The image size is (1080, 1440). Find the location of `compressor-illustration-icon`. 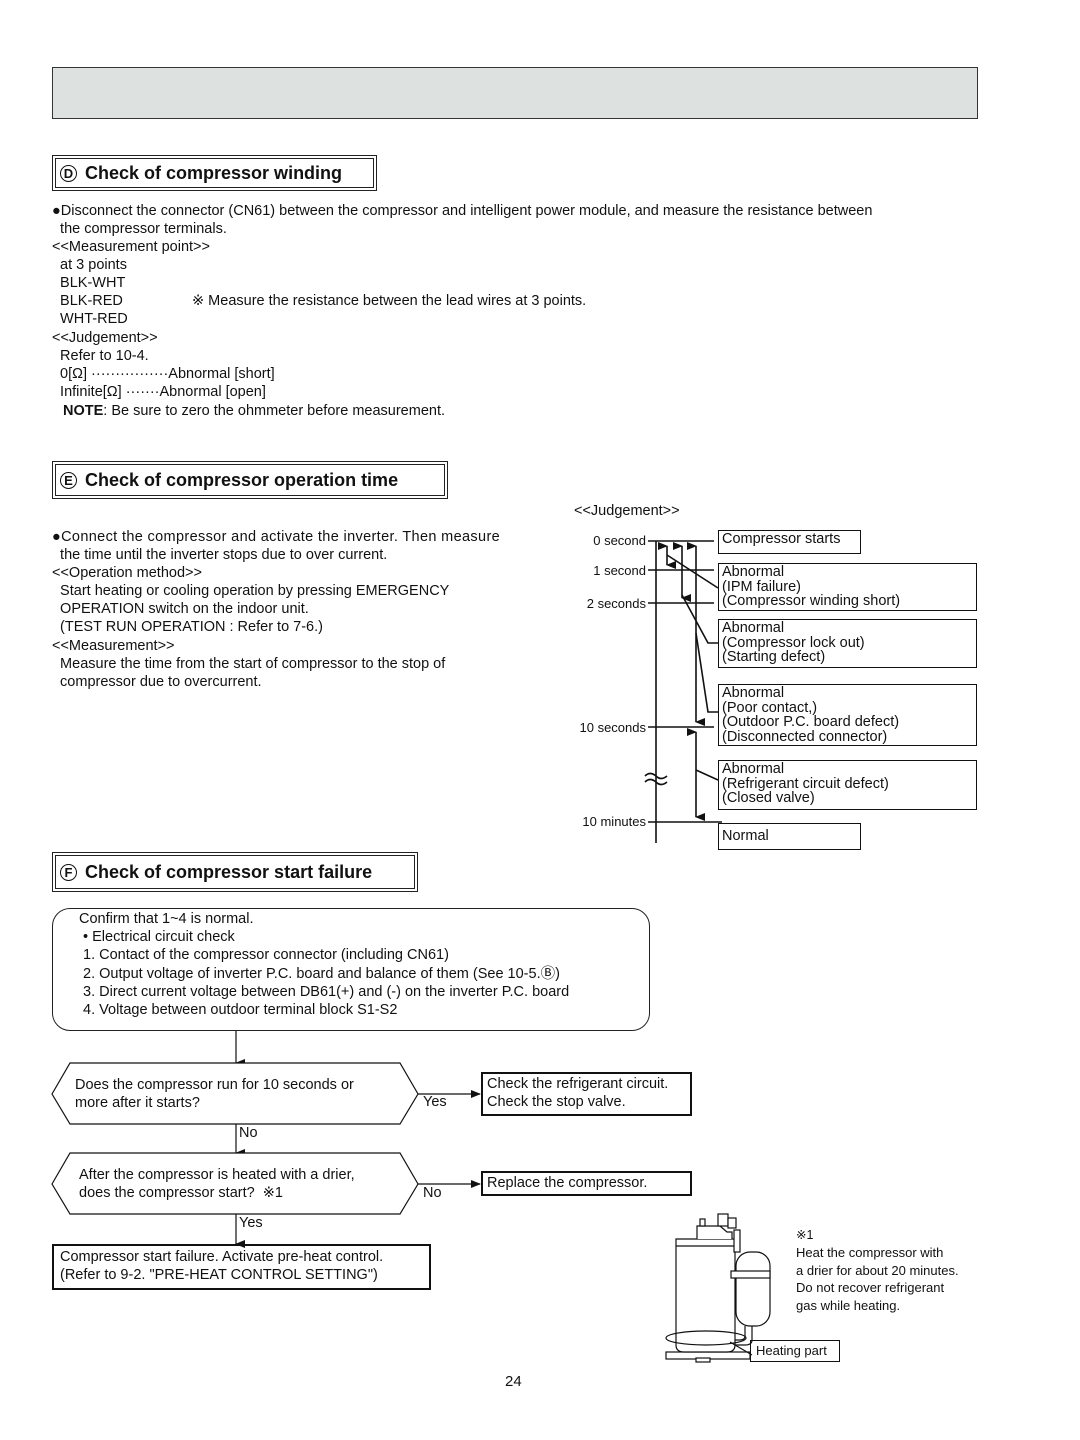

compressor-illustration-icon is located at coordinates (718, 1288).